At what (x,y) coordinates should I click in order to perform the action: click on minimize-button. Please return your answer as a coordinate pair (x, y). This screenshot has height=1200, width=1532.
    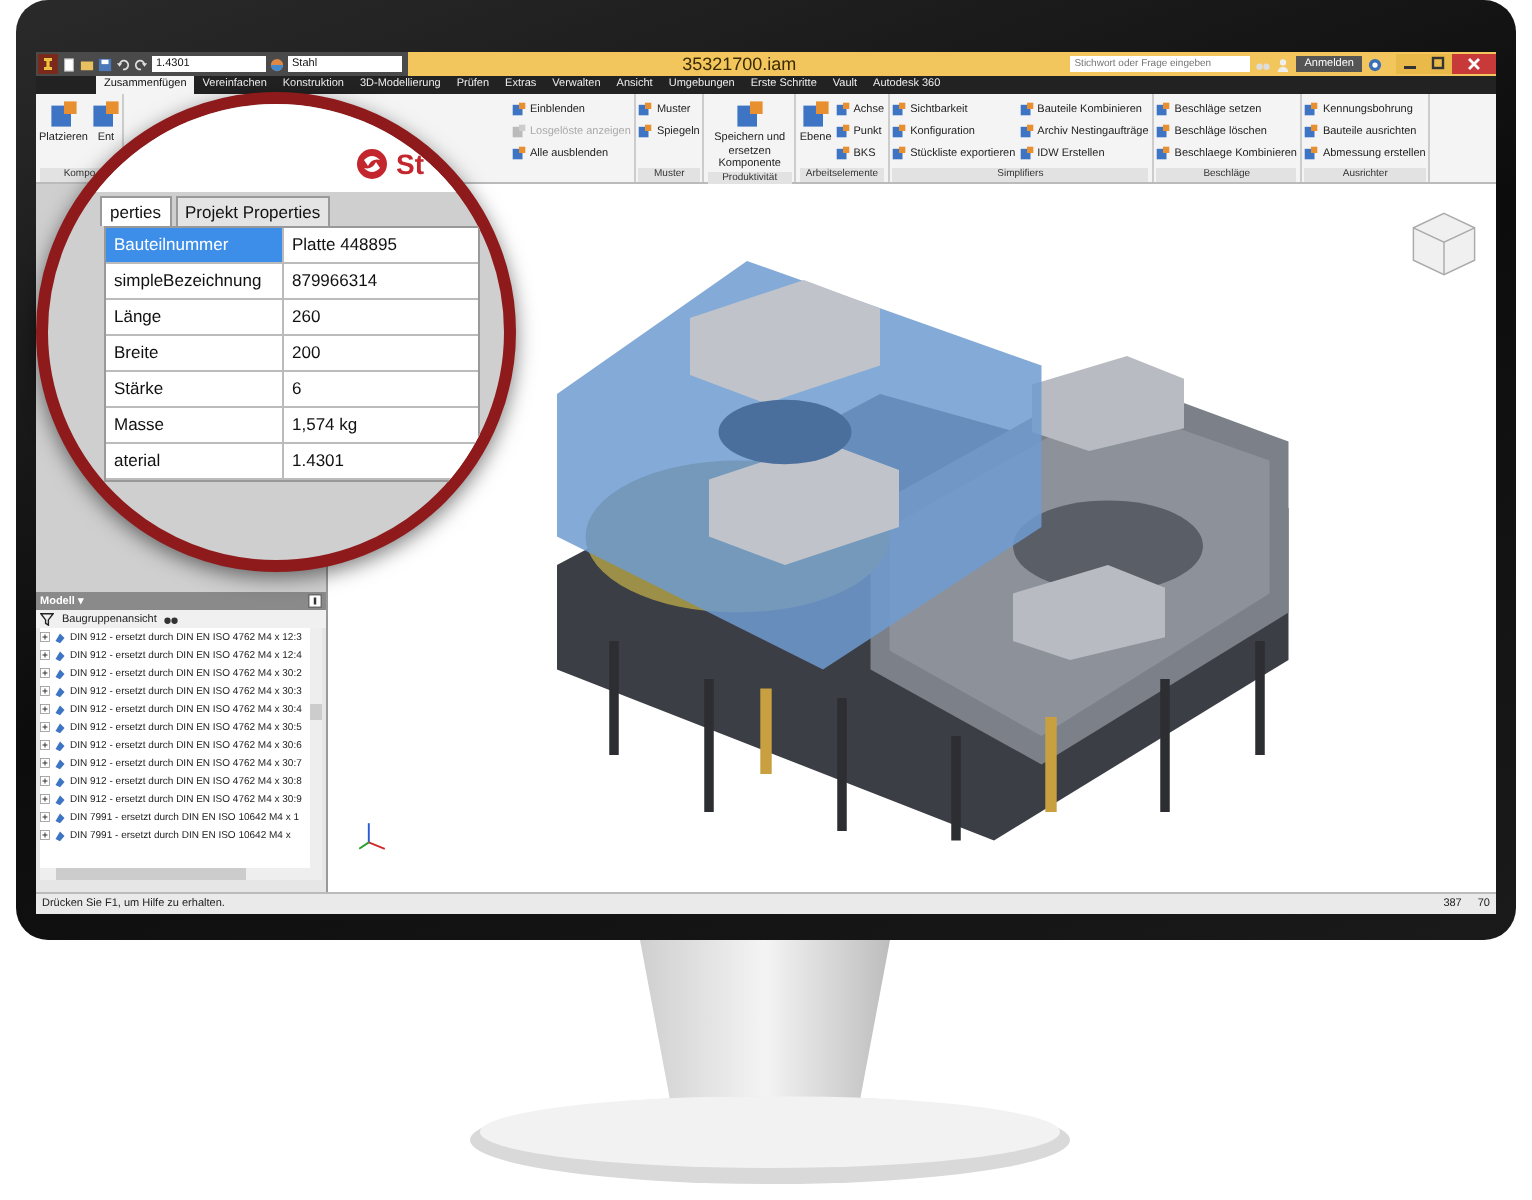
    Looking at the image, I should click on (1410, 64).